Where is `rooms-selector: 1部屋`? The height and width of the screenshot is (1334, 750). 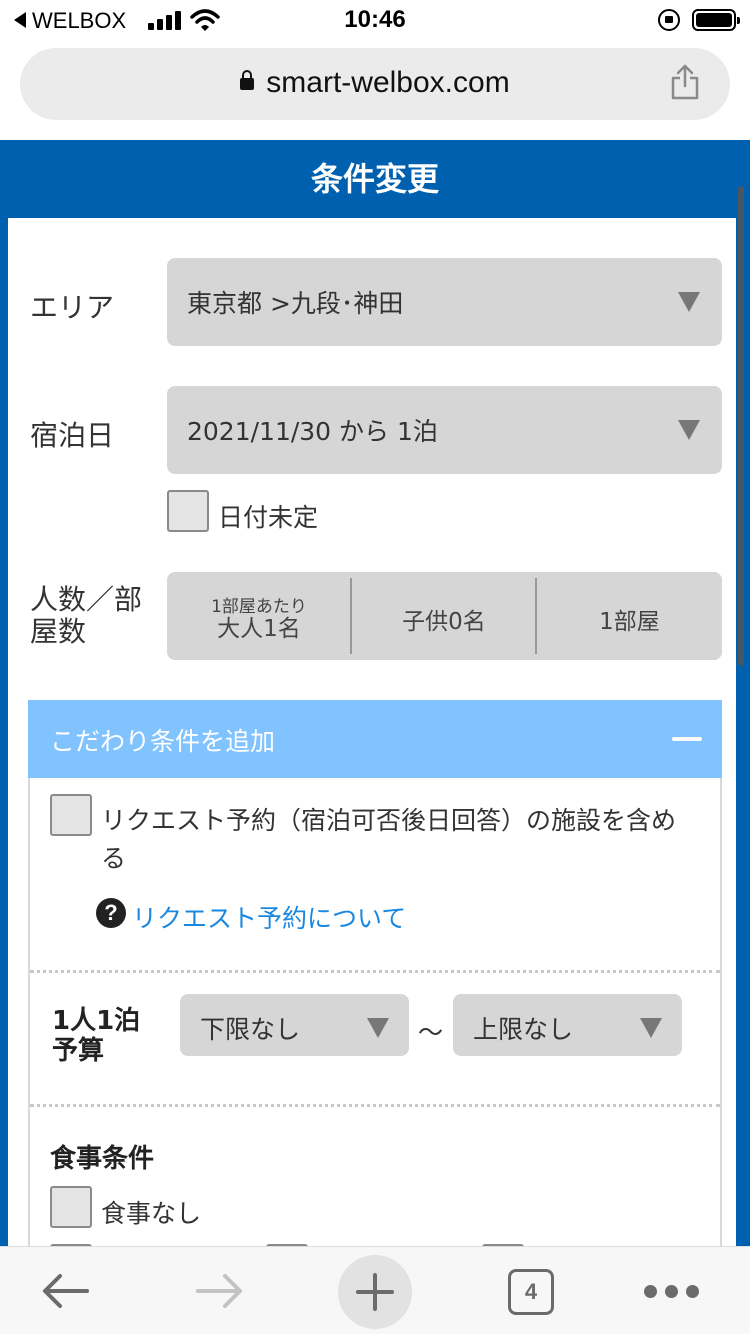
rooms-selector: 1部屋 is located at coordinates (629, 616).